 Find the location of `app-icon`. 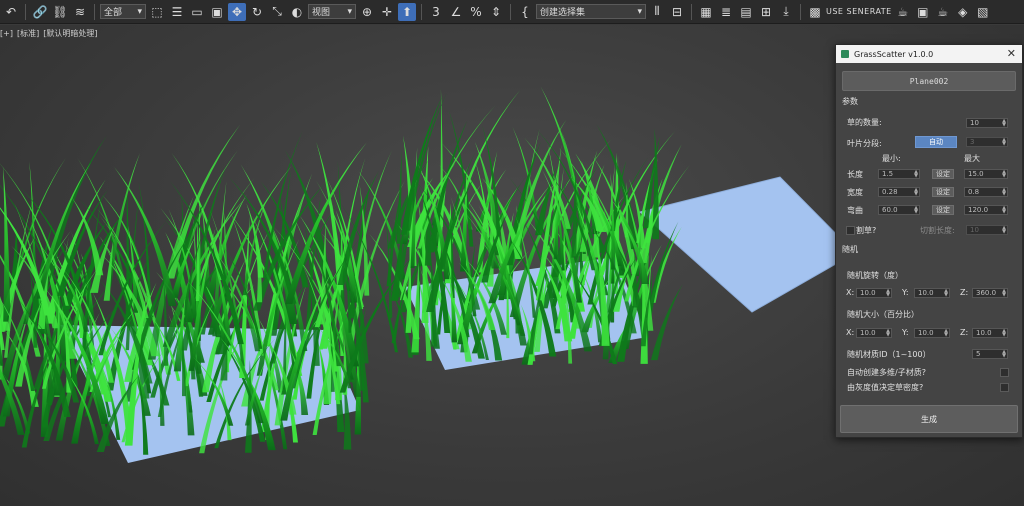

app-icon is located at coordinates (845, 54).